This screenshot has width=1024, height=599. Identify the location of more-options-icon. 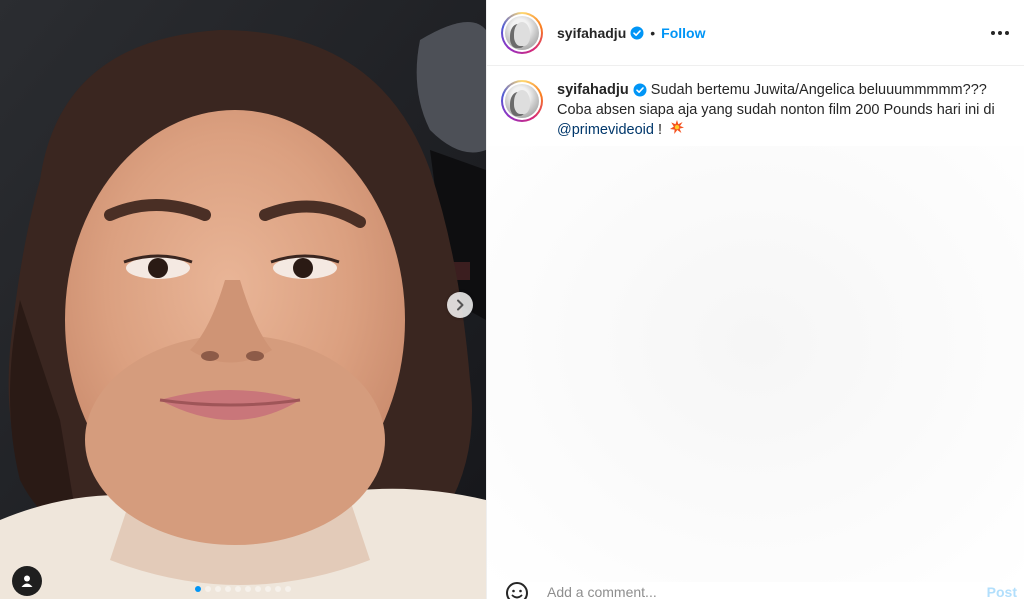
(1000, 32).